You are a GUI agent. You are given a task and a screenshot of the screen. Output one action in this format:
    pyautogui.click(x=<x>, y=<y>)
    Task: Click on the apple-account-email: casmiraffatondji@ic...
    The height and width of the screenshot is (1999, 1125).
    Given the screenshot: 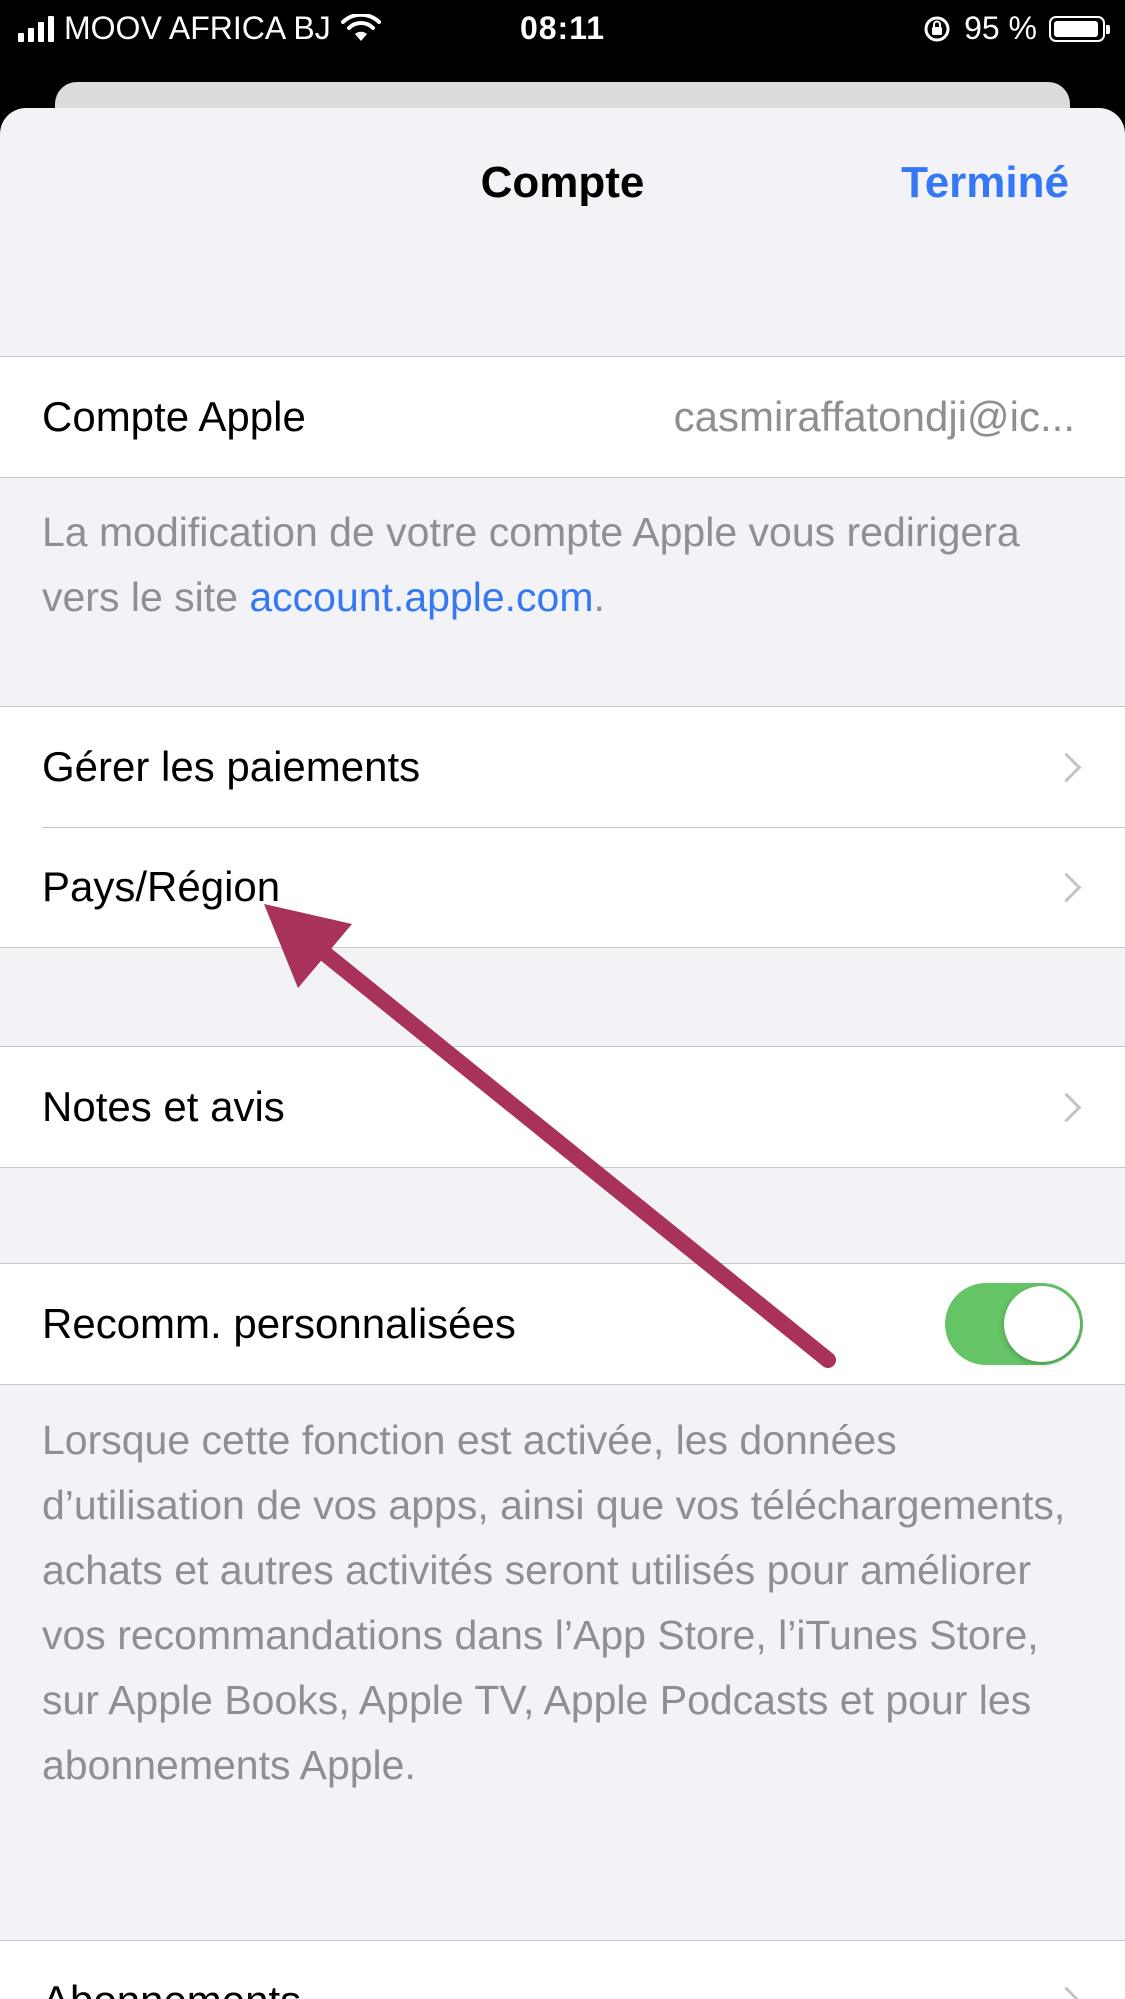 What is the action you would take?
    pyautogui.click(x=874, y=416)
    